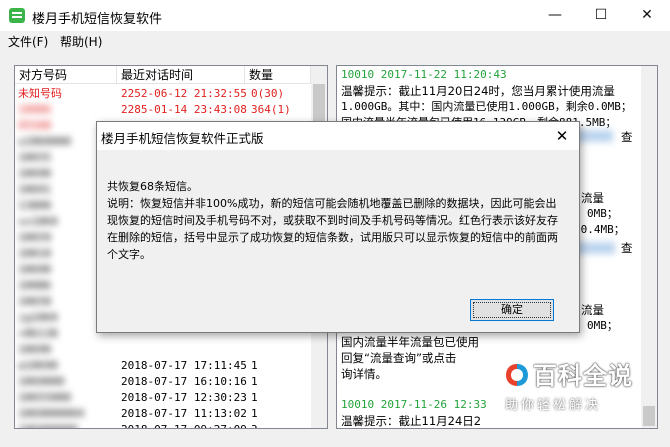 This screenshot has height=447, width=670. I want to click on message-line: 60.4MB；, so click(599, 229).